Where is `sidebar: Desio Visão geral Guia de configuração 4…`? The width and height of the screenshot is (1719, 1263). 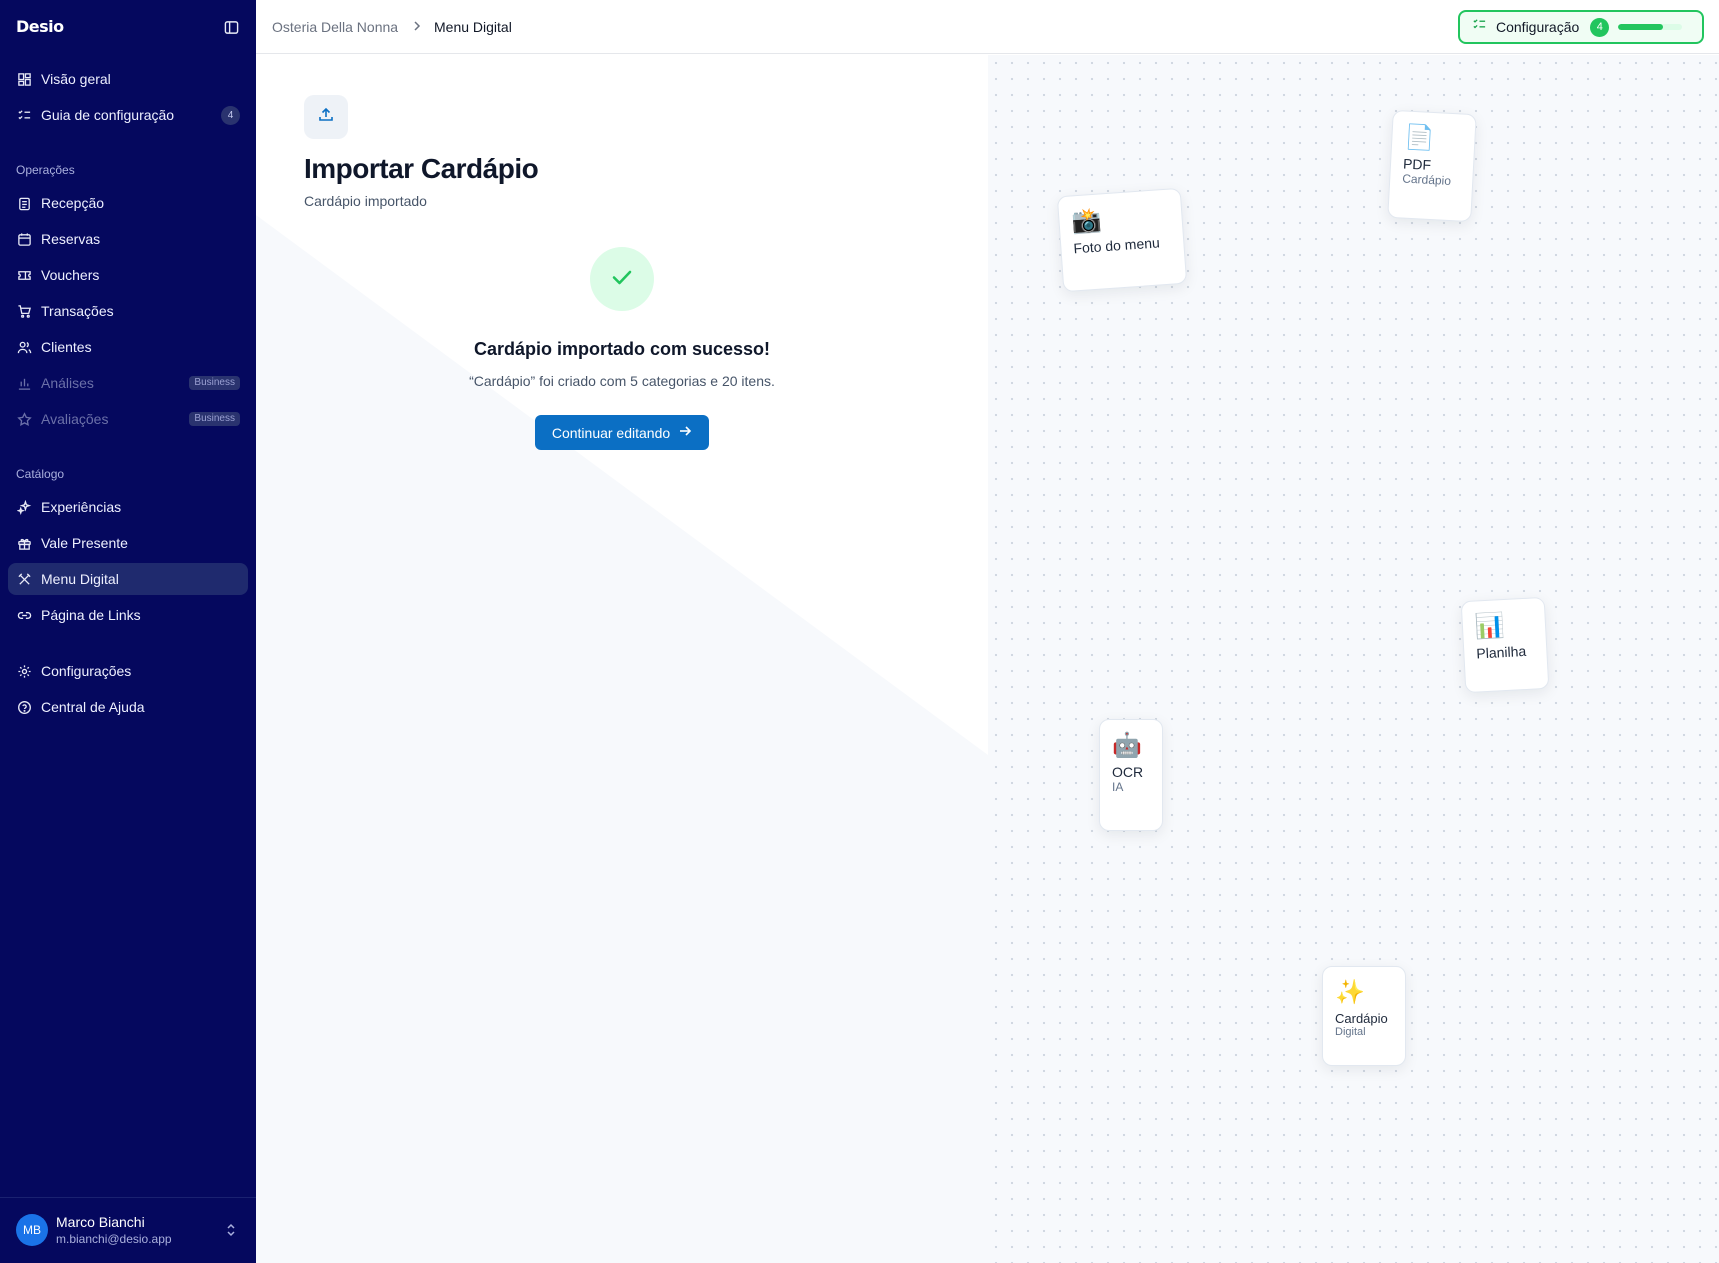
sidebar: Desio Visão geral Guia de configuração 4… is located at coordinates (128, 631).